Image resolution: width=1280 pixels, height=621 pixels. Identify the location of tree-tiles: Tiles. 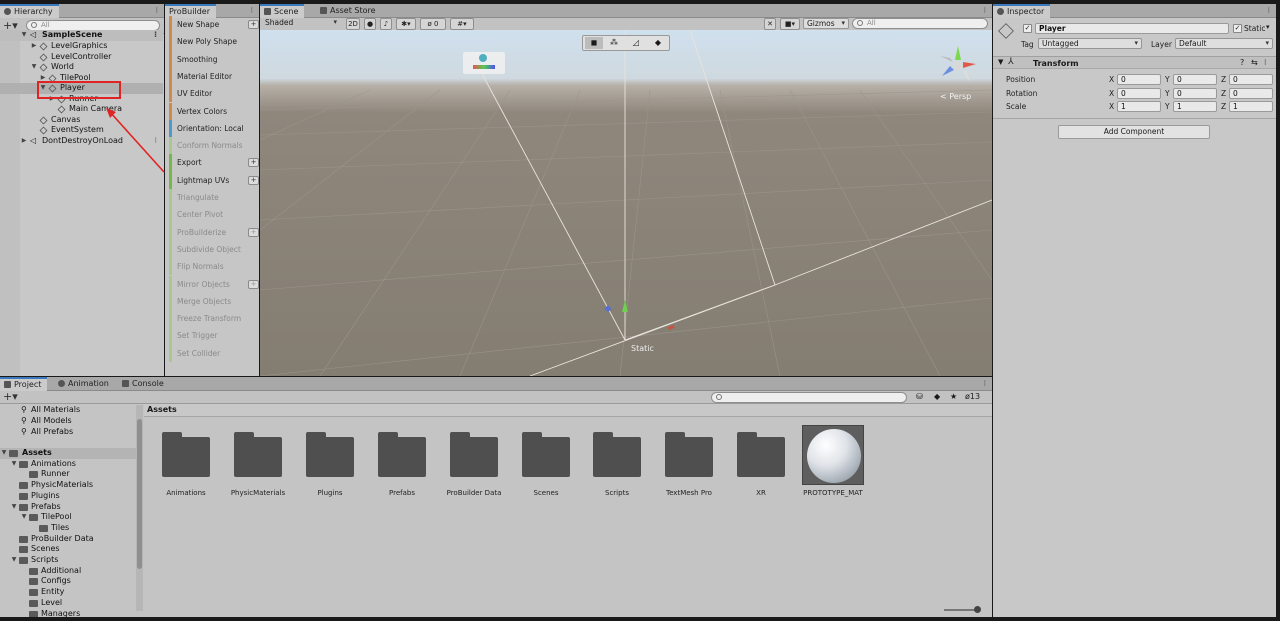
(68, 528).